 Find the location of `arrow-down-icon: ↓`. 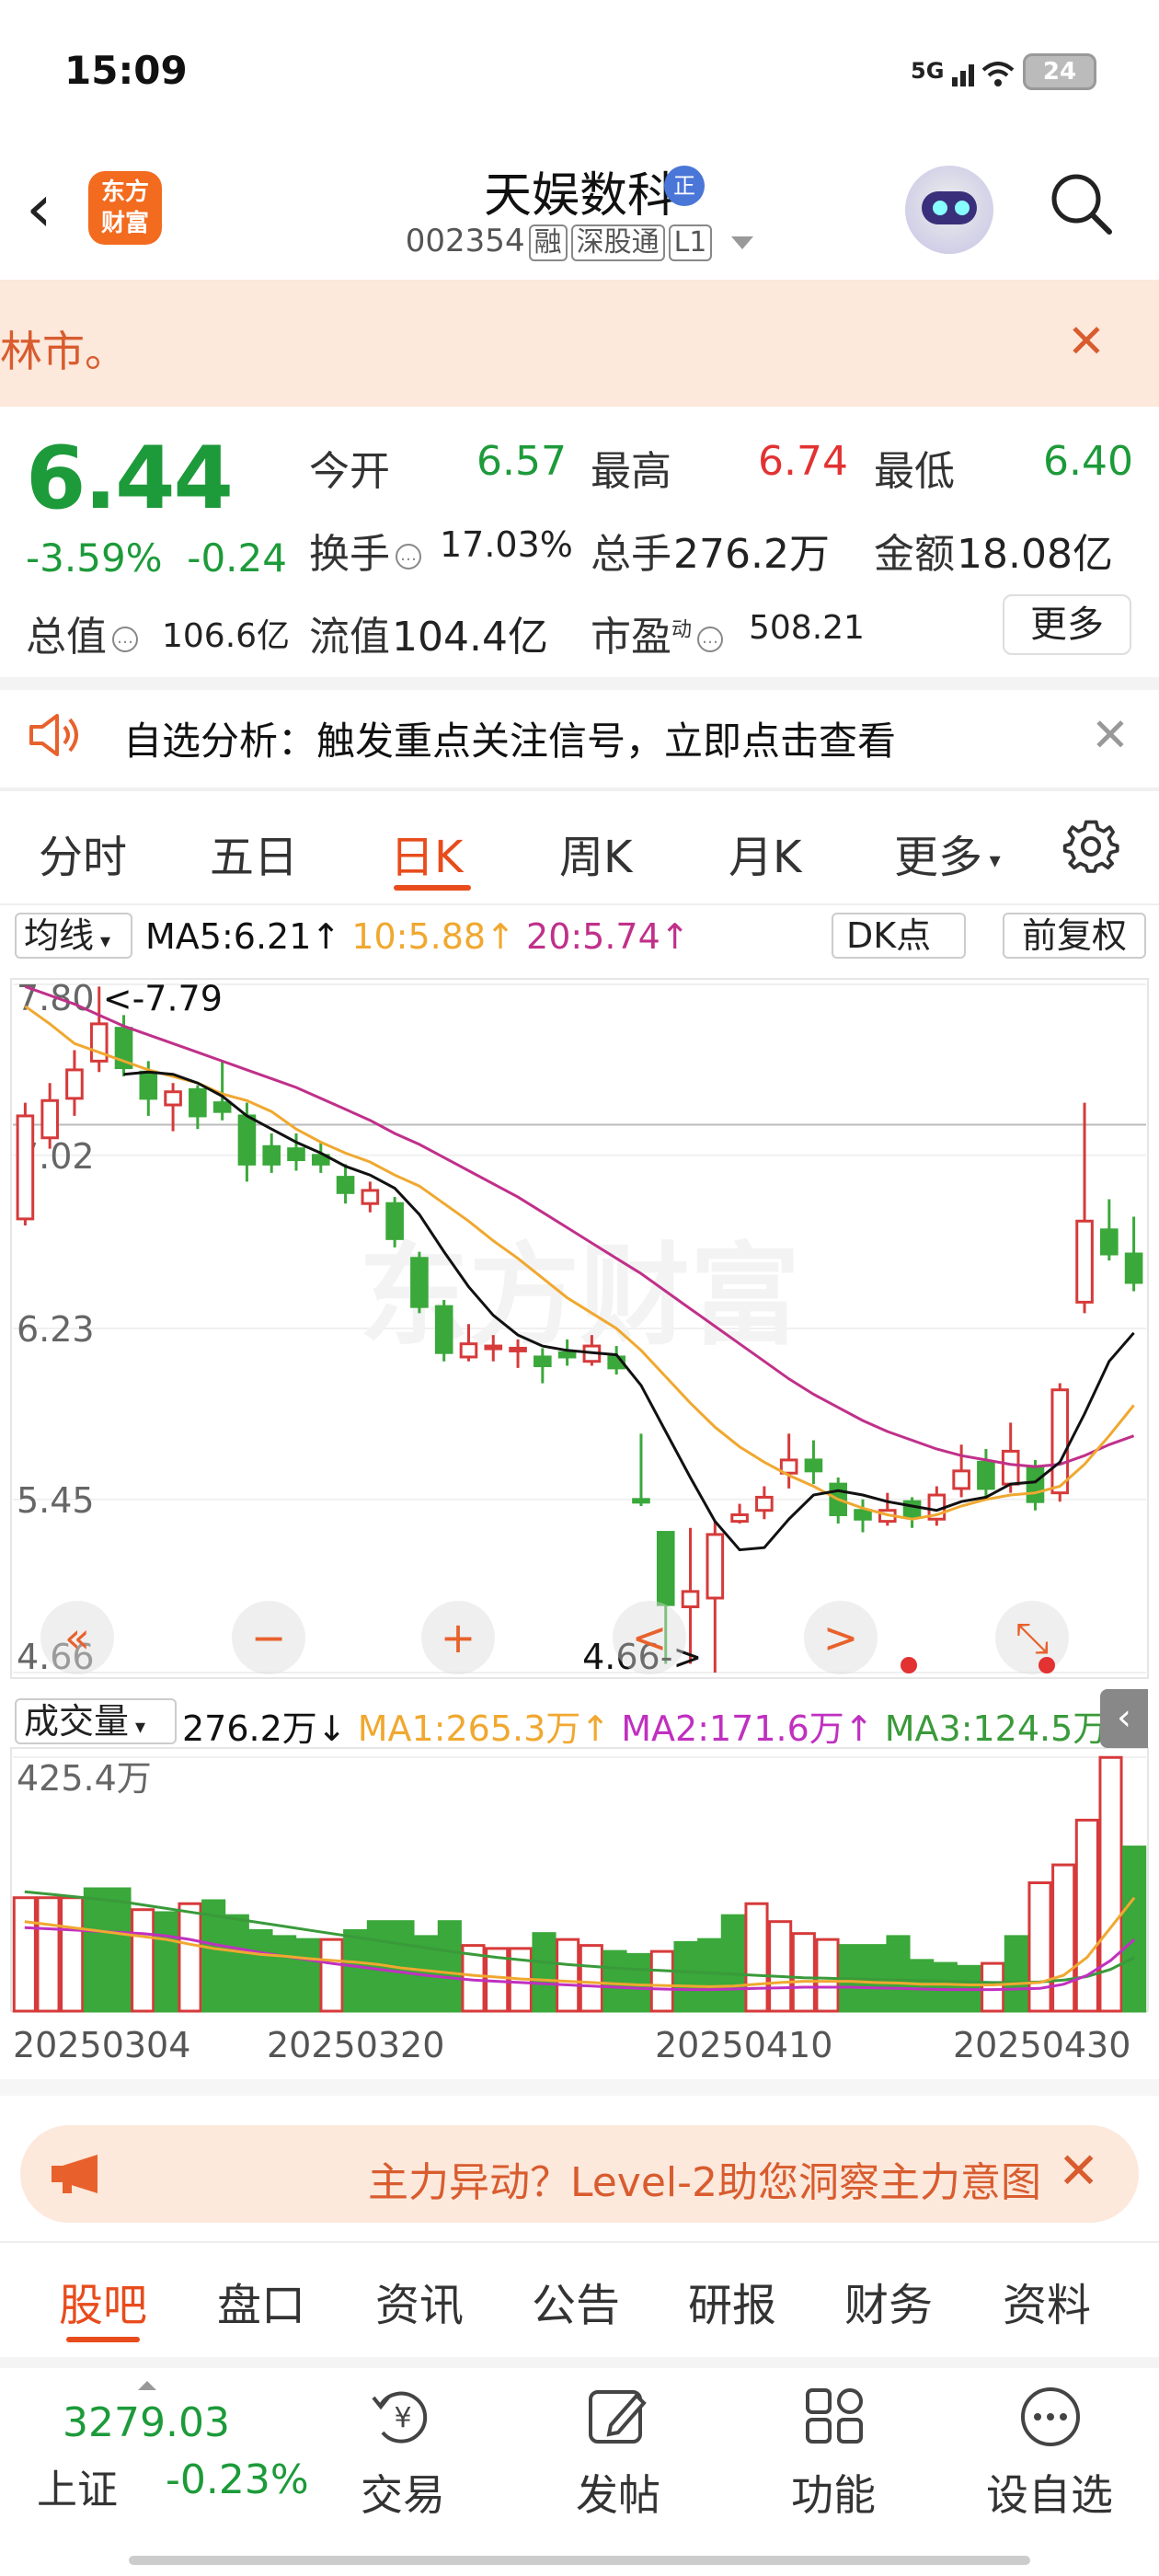

arrow-down-icon: ↓ is located at coordinates (331, 1728).